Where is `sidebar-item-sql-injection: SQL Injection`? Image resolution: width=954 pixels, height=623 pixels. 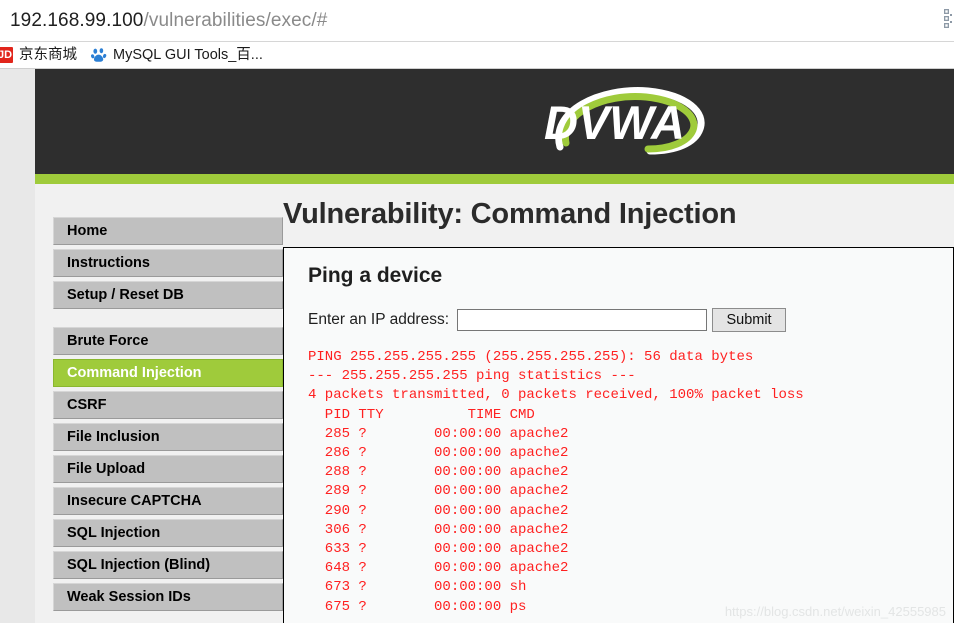
sidebar-item-sql-injection: SQL Injection is located at coordinates (168, 533).